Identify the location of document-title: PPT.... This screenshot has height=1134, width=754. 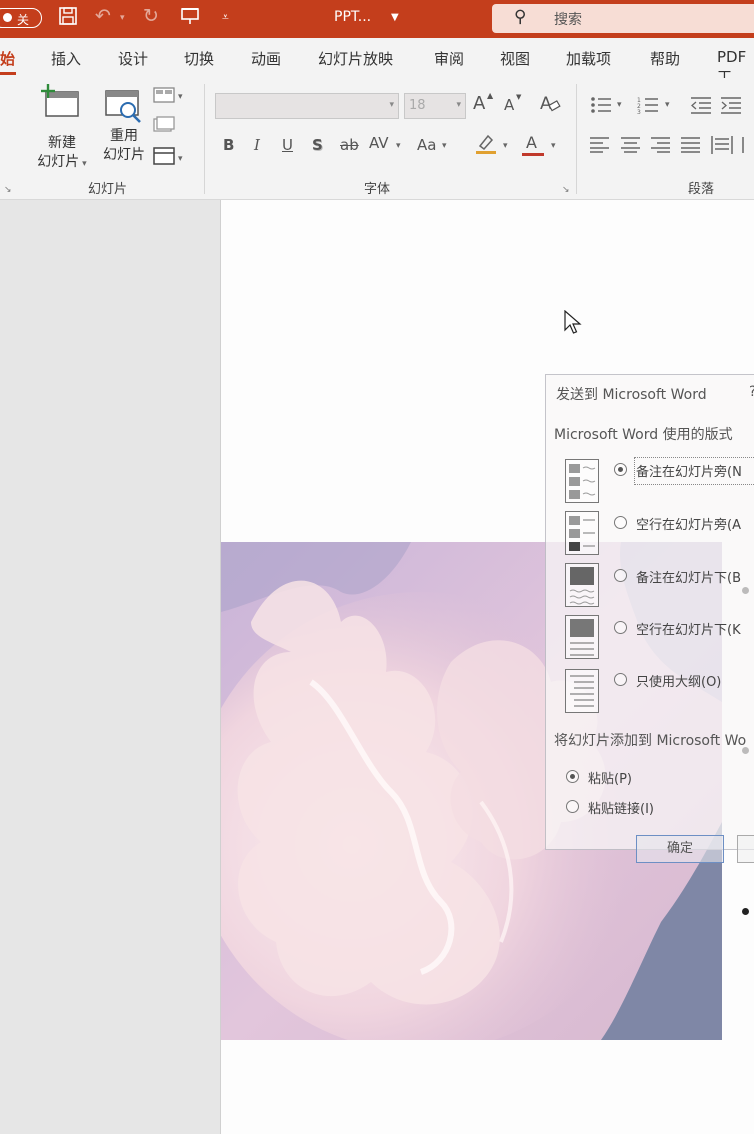
(352, 17).